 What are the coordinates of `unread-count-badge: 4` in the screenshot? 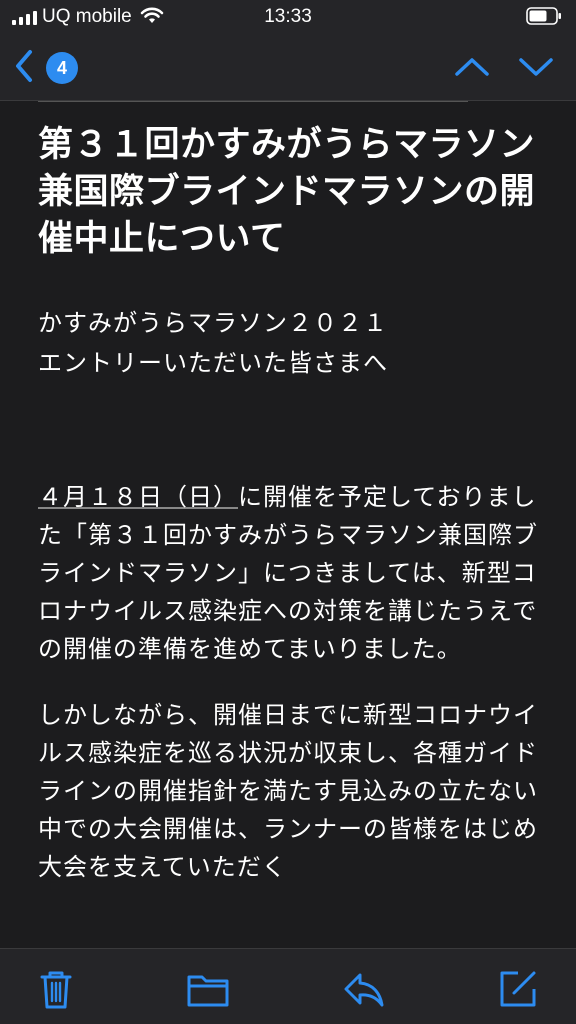 It's located at (62, 68).